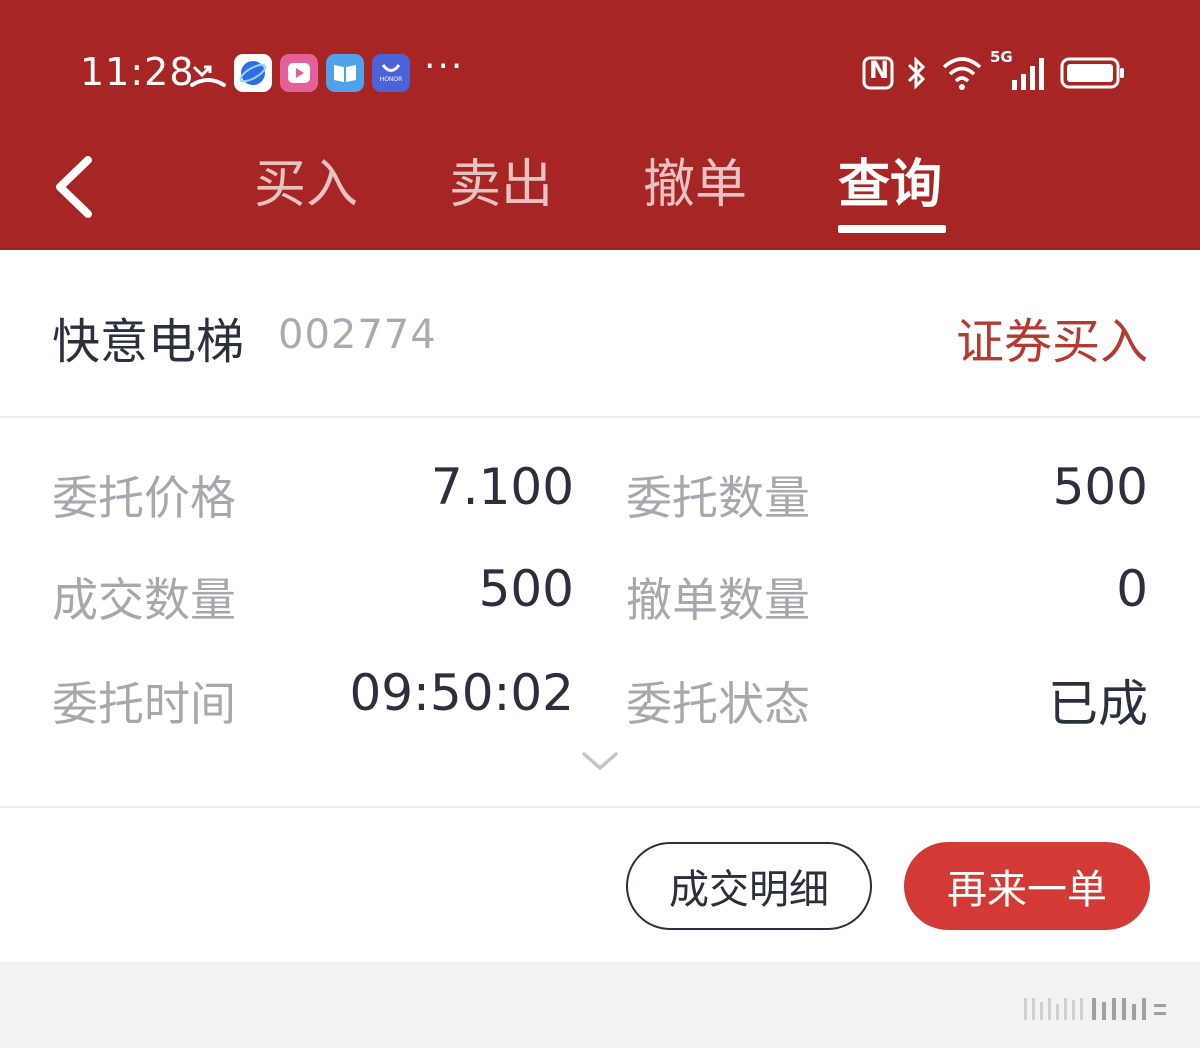 This screenshot has height=1048, width=1200. Describe the element at coordinates (1132, 589) in the screenshot. I see `cancel-qty-value: 0` at that location.